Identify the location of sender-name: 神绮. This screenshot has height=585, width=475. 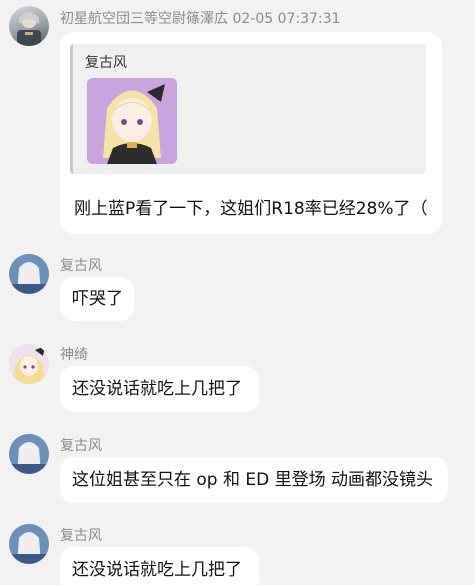
(74, 355).